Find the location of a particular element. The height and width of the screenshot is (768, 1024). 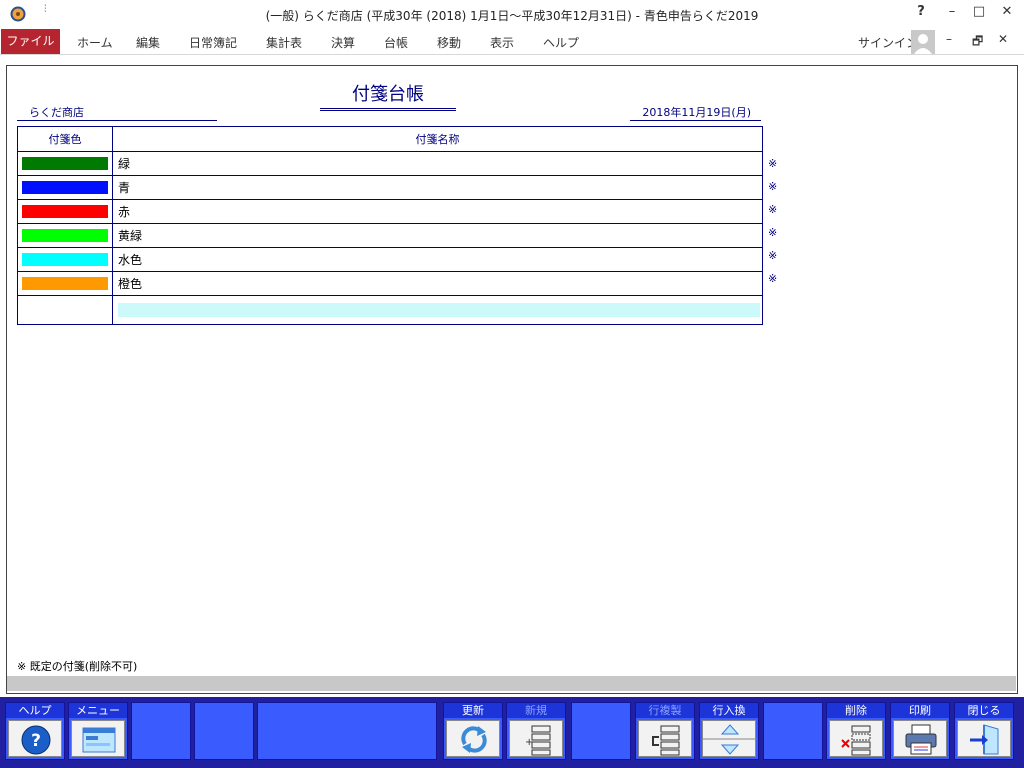

new-fkey-button: 新規 + is located at coordinates (536, 731).